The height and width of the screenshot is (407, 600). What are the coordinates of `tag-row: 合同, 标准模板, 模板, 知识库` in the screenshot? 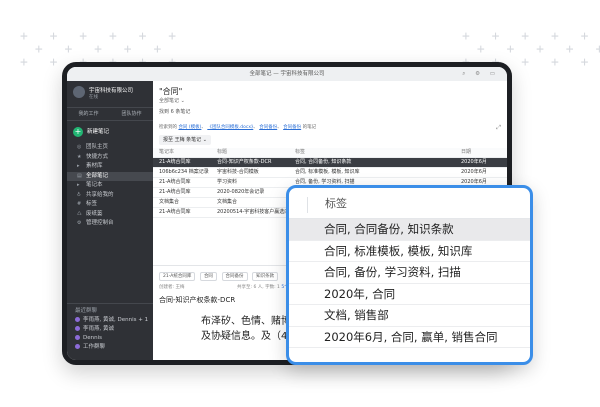 It's located at (409, 251).